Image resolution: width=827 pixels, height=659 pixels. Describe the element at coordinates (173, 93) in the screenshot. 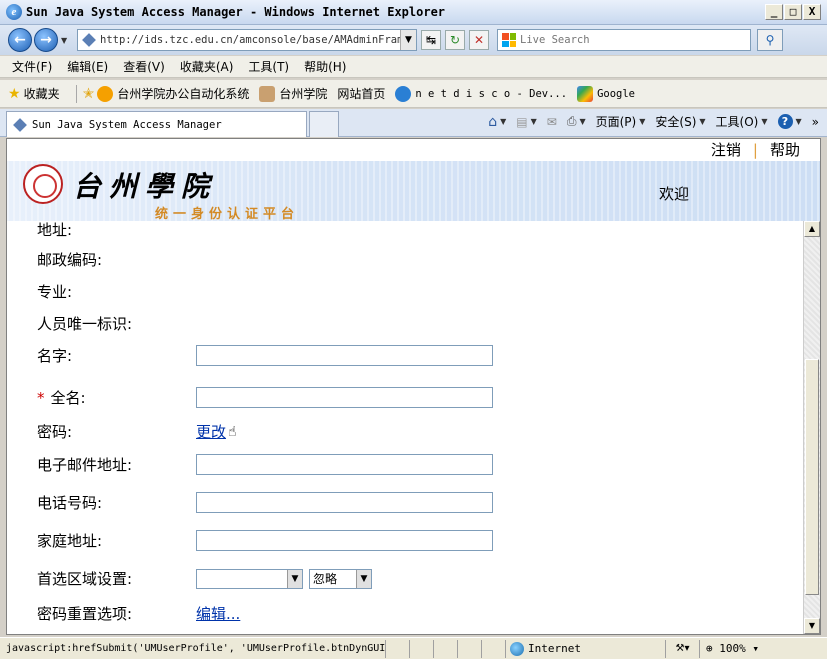

I see `favorite-item-oa: 台州学院办公自动化系统` at that location.